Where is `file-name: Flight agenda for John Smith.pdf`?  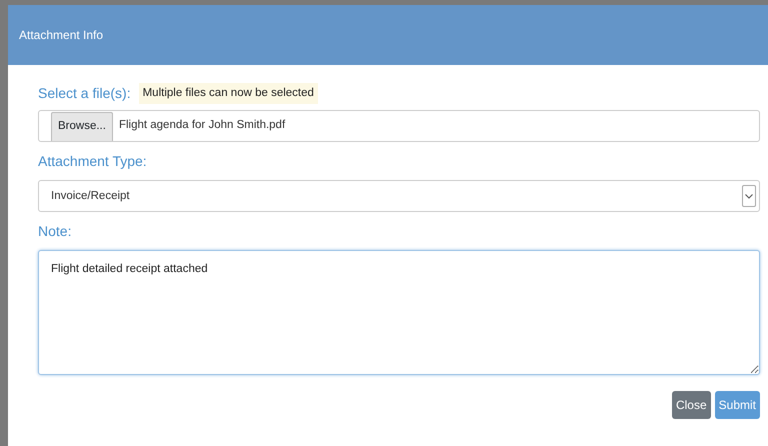
file-name: Flight agenda for John Smith.pdf is located at coordinates (202, 125).